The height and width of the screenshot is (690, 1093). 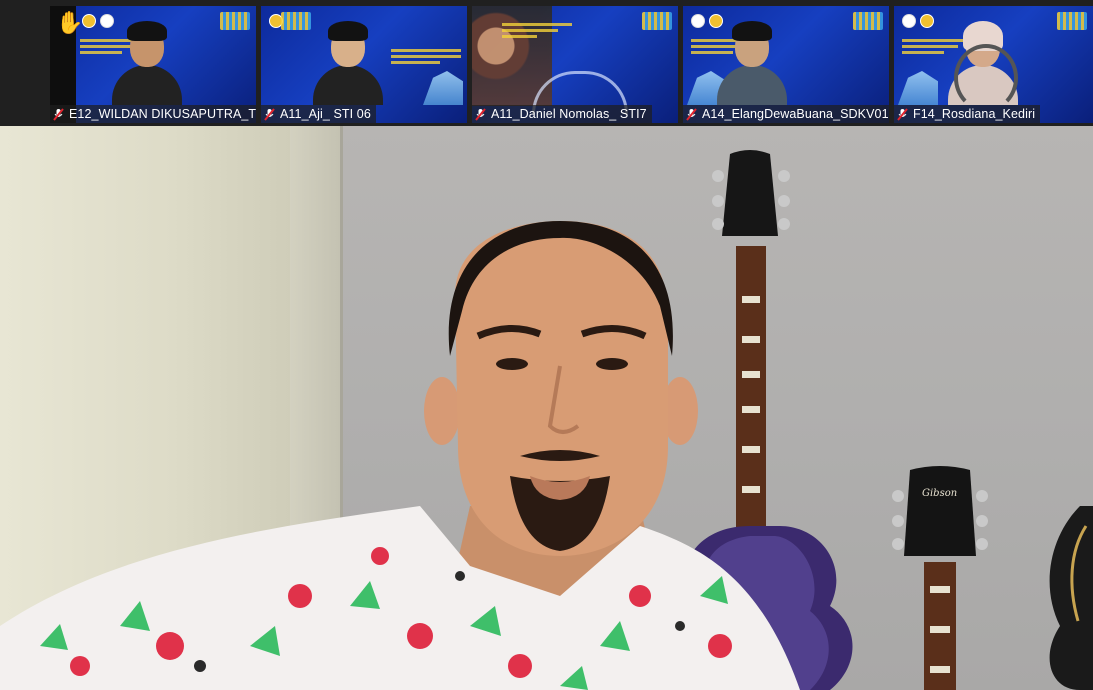 What do you see at coordinates (162, 114) in the screenshot?
I see `participant-name: E12_WILDAN DIKUSAPUTRA_TIn` at bounding box center [162, 114].